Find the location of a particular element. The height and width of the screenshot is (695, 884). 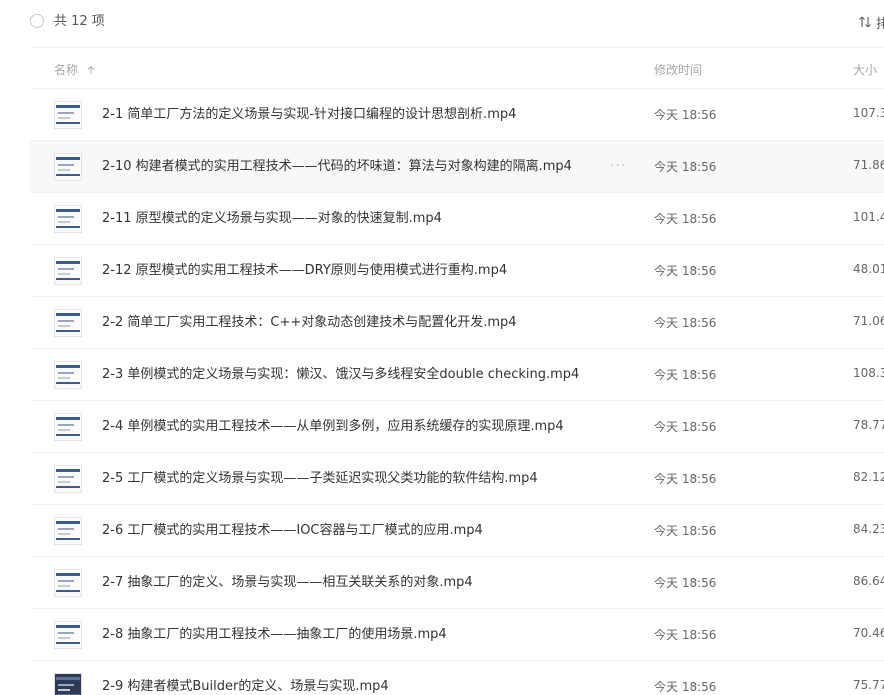

column-size-header: 大小 is located at coordinates (865, 69).